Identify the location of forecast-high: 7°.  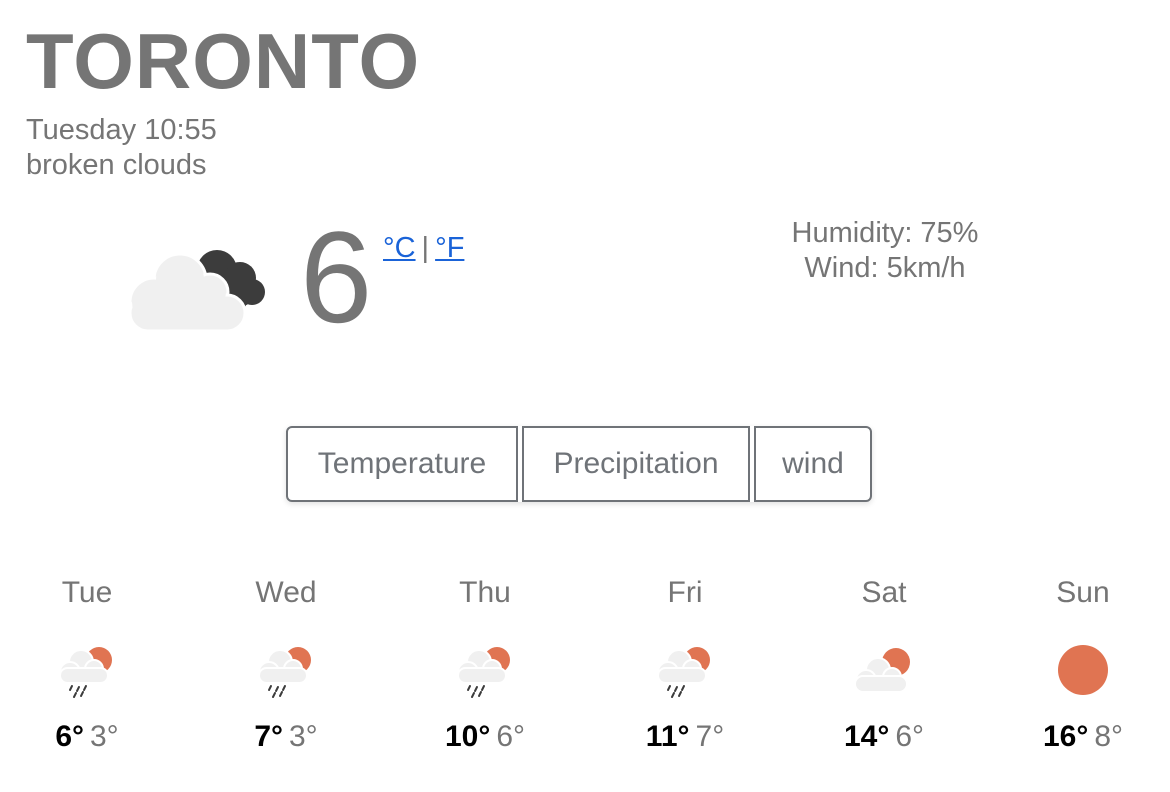
(268, 736).